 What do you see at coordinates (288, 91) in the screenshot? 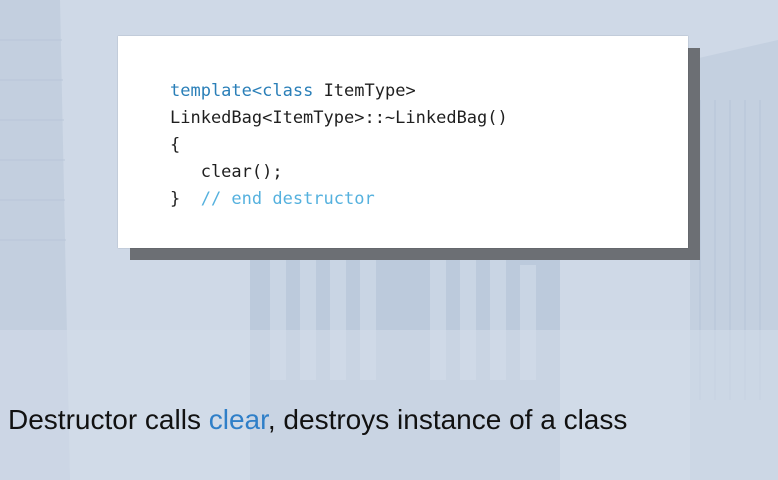
I see `keyword-class: class` at bounding box center [288, 91].